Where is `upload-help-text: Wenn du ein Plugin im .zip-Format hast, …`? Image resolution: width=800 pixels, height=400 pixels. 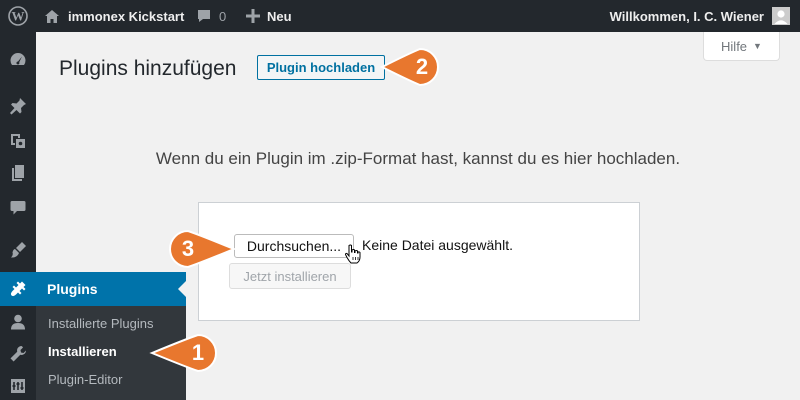
upload-help-text: Wenn du ein Plugin im .zip-Format hast, … is located at coordinates (418, 158).